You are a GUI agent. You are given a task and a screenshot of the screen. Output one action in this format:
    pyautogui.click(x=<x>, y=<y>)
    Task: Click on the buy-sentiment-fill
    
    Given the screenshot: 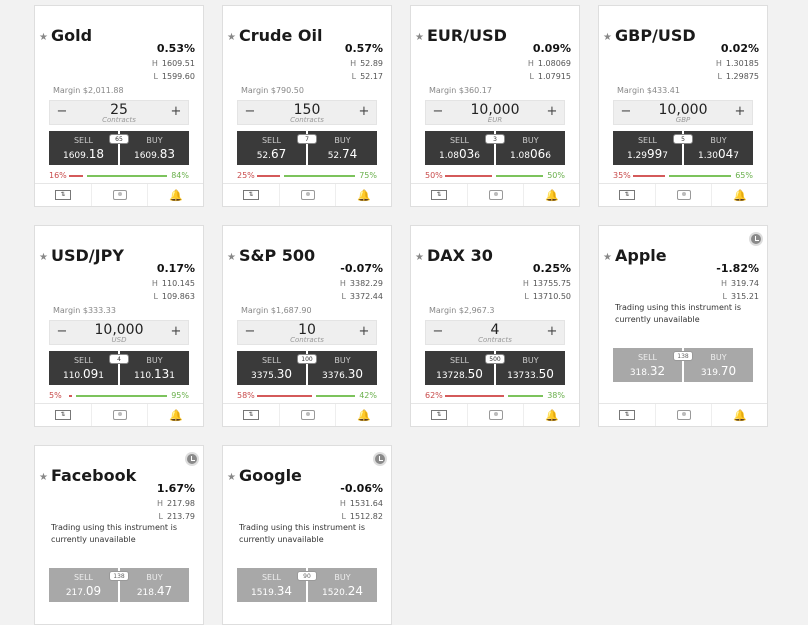 What is the action you would take?
    pyautogui.click(x=700, y=176)
    